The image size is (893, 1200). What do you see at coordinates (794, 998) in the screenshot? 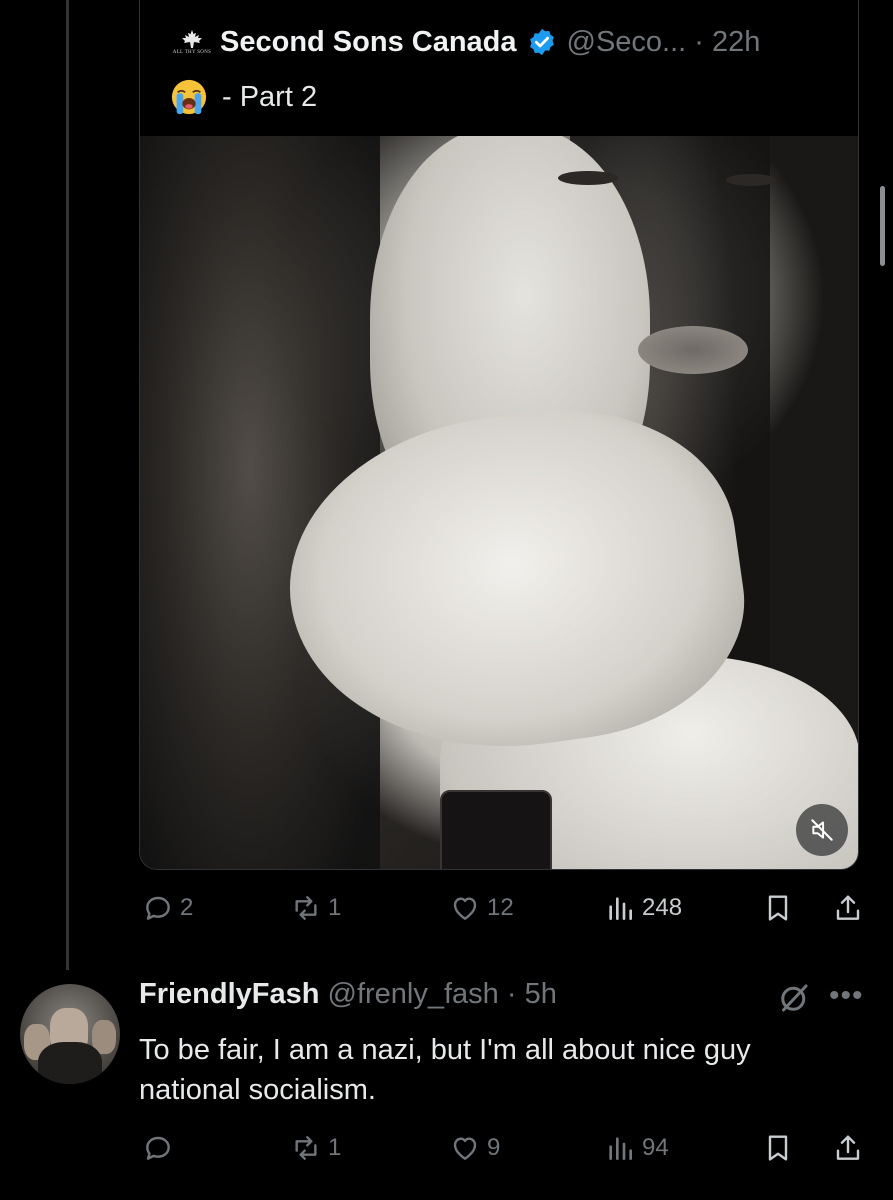
I see `grok-icon` at bounding box center [794, 998].